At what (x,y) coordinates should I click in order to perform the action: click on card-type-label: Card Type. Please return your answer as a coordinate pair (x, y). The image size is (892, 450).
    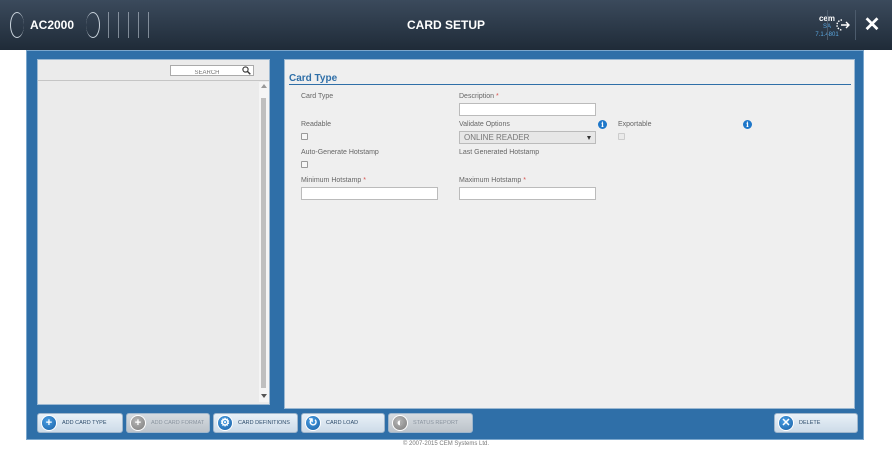
    Looking at the image, I should click on (317, 96).